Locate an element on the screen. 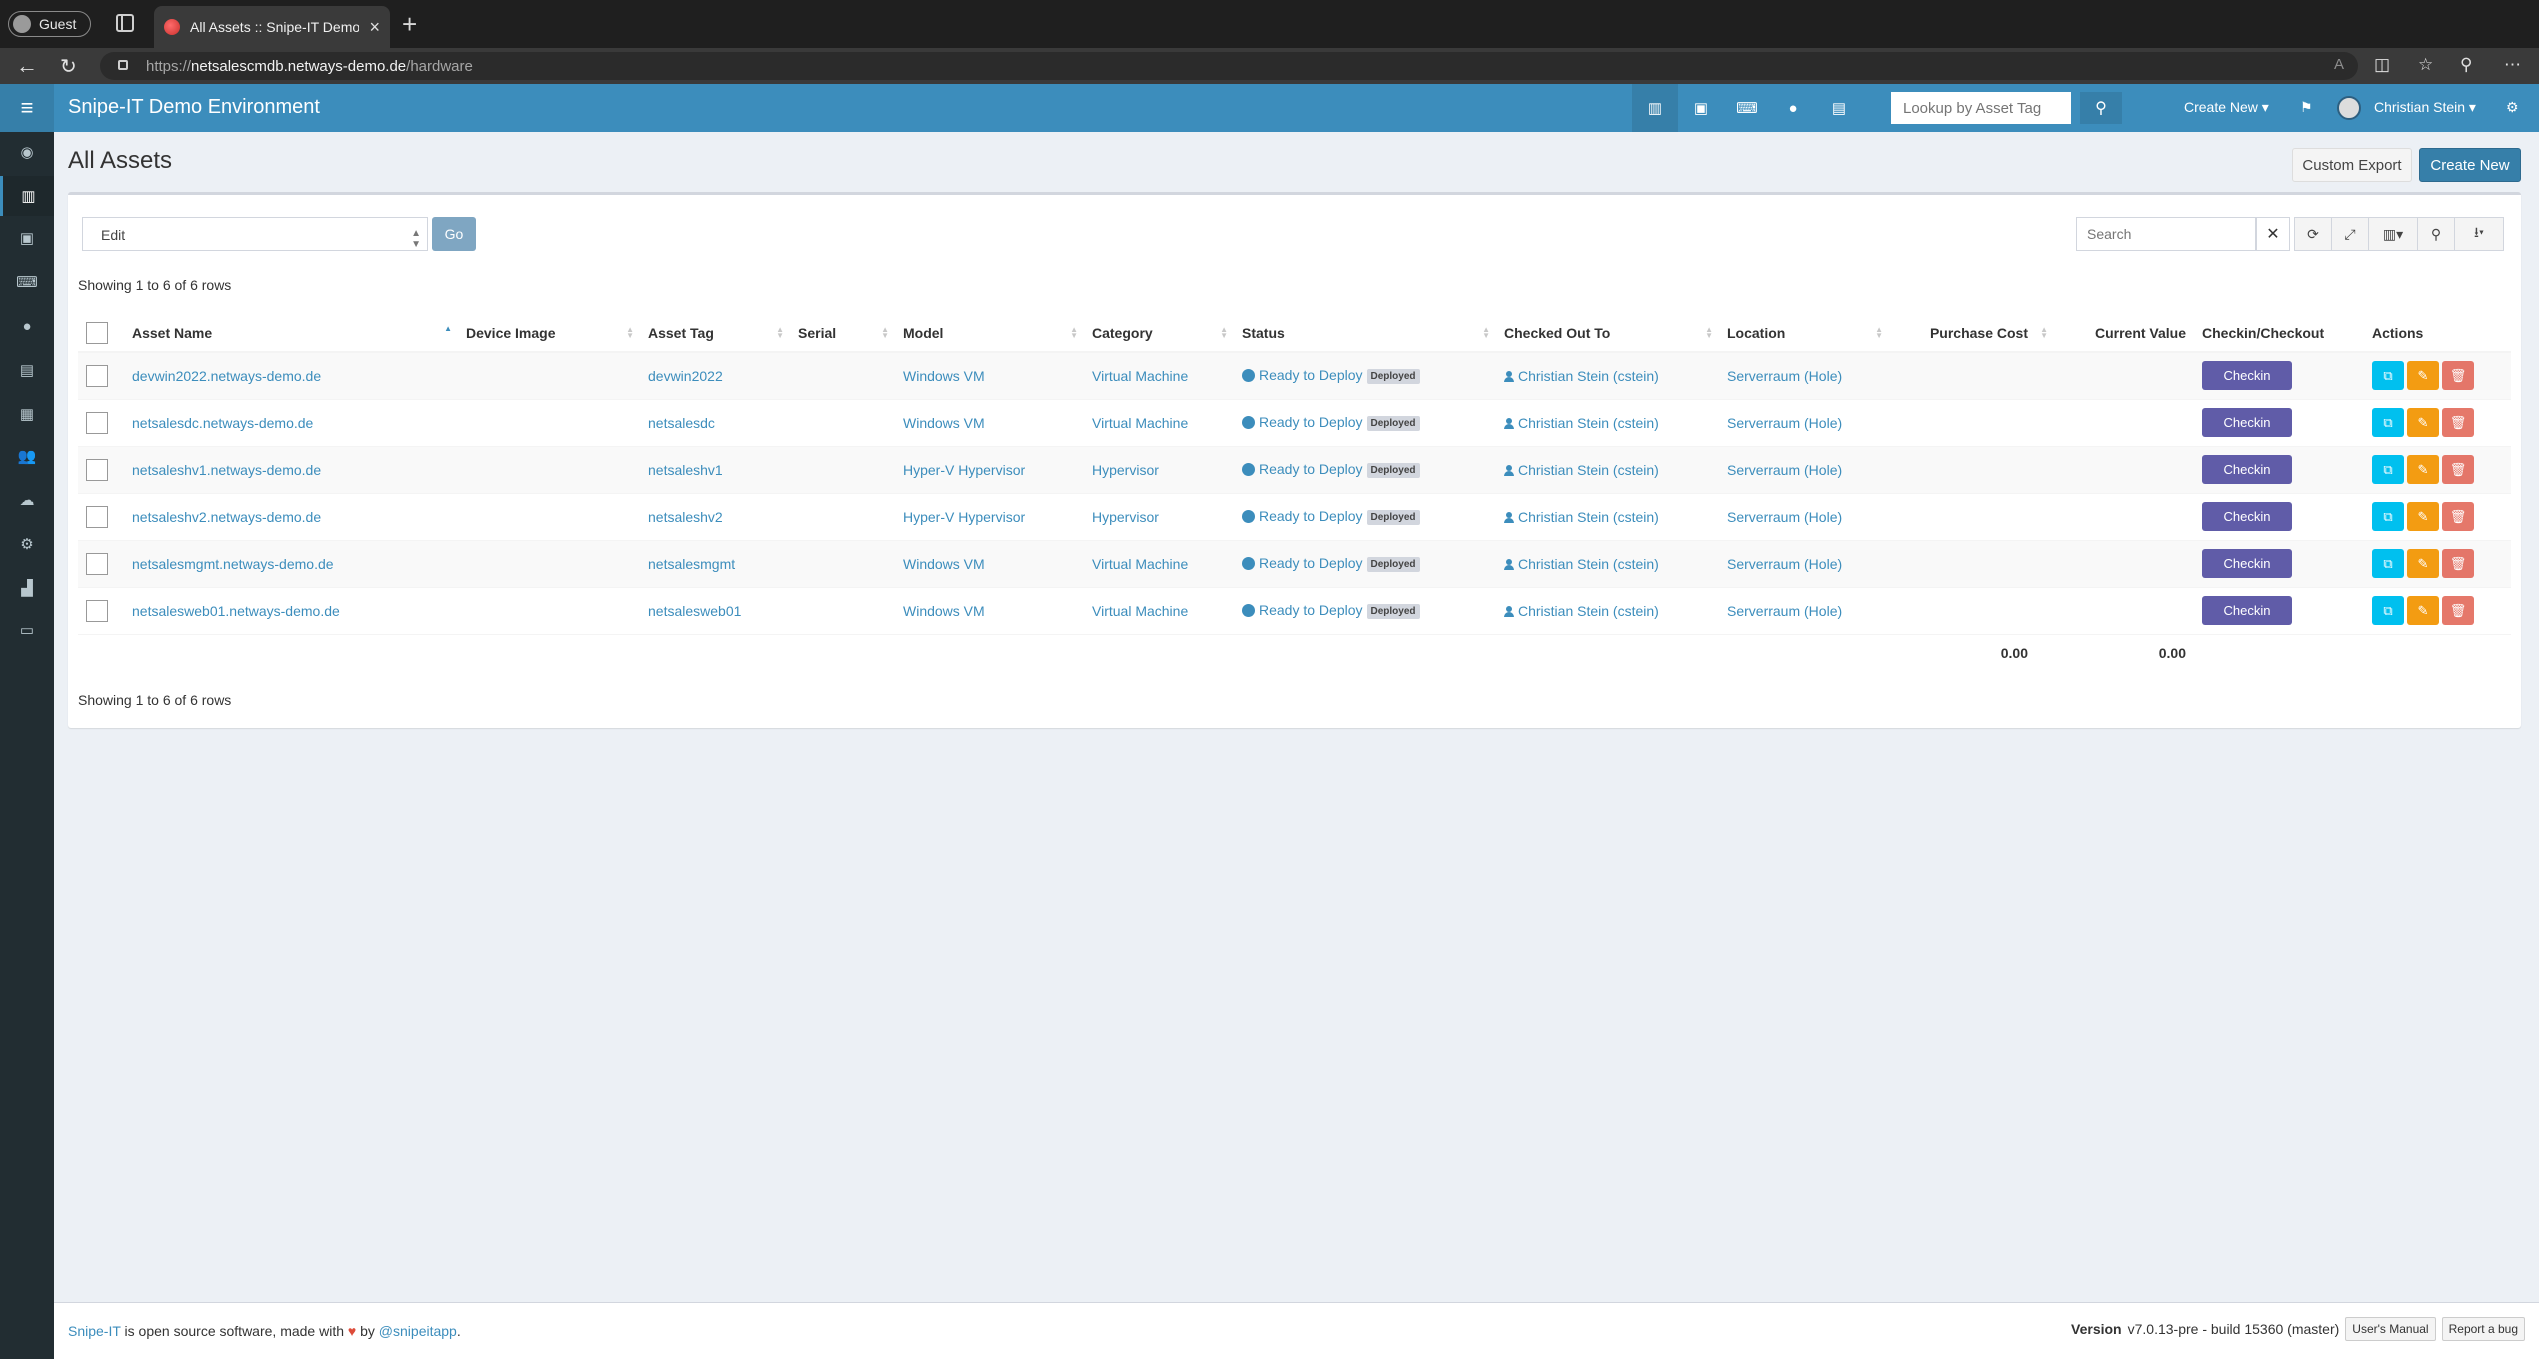  read-aloud-icon: A is located at coordinates (2339, 64).